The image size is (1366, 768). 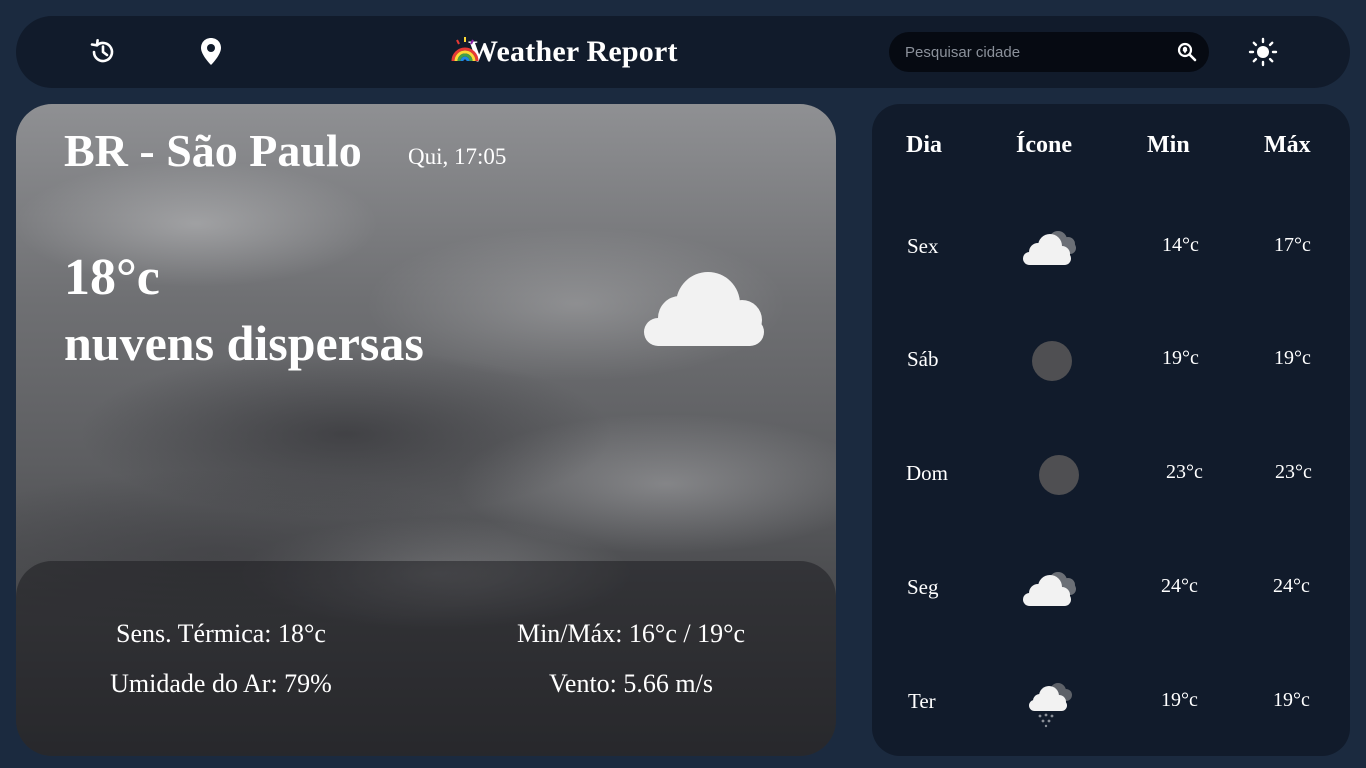 What do you see at coordinates (923, 587) in the screenshot?
I see `forecast-day: Seg` at bounding box center [923, 587].